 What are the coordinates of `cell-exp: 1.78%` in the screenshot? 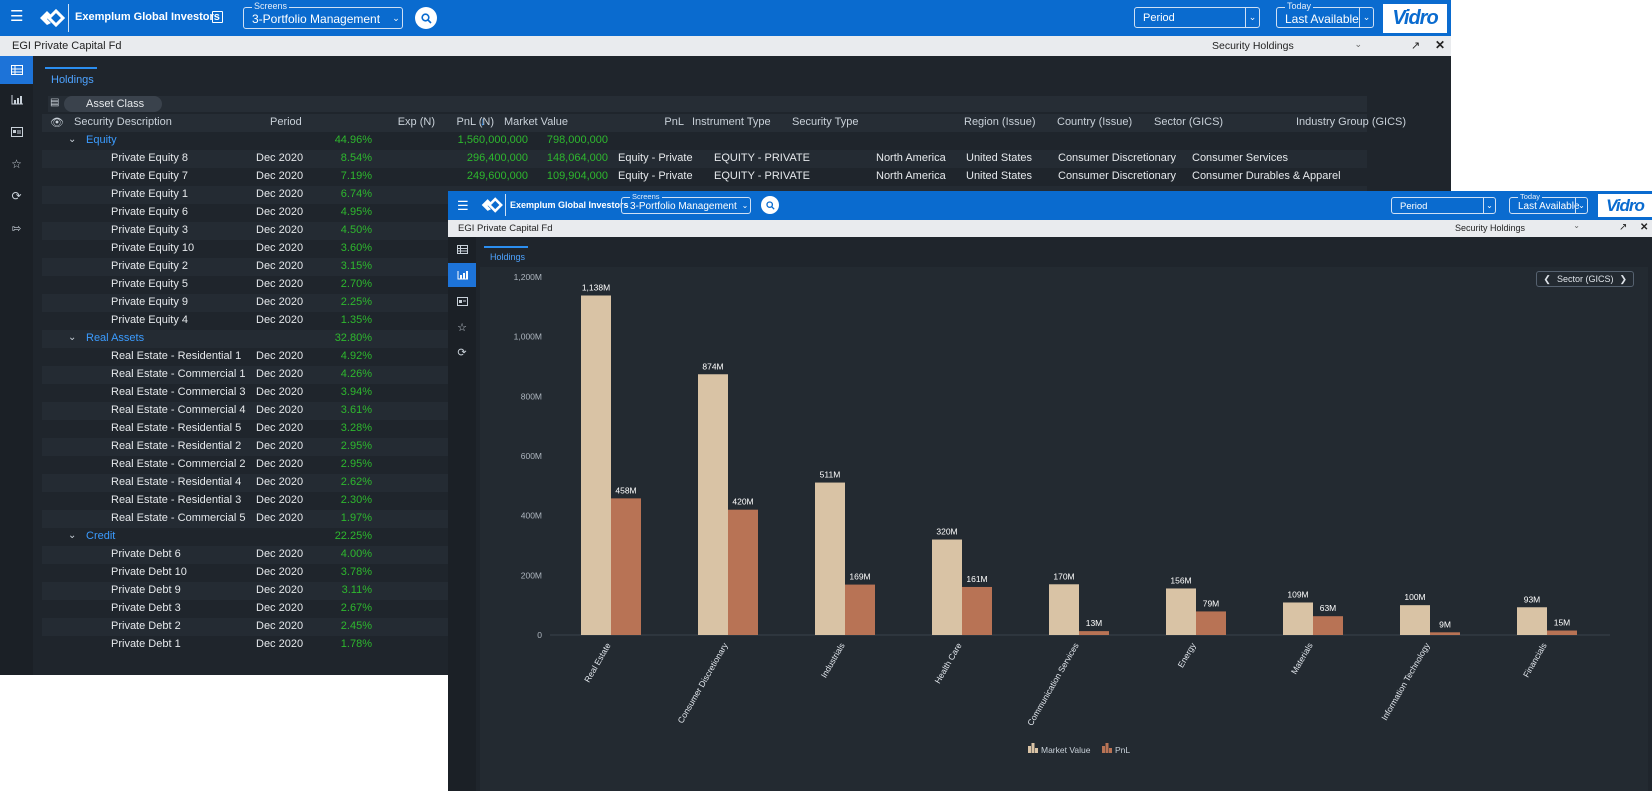 It's located at (356, 644).